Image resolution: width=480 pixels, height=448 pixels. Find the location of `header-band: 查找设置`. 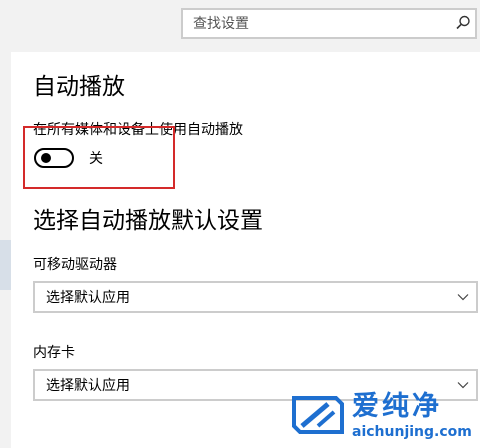

header-band: 查找设置 is located at coordinates (240, 26).